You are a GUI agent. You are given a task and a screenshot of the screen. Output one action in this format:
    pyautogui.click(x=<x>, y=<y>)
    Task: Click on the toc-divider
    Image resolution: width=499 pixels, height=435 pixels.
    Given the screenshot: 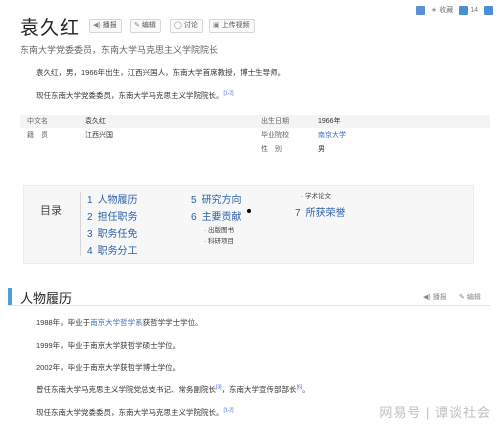 What is the action you would take?
    pyautogui.click(x=80, y=224)
    